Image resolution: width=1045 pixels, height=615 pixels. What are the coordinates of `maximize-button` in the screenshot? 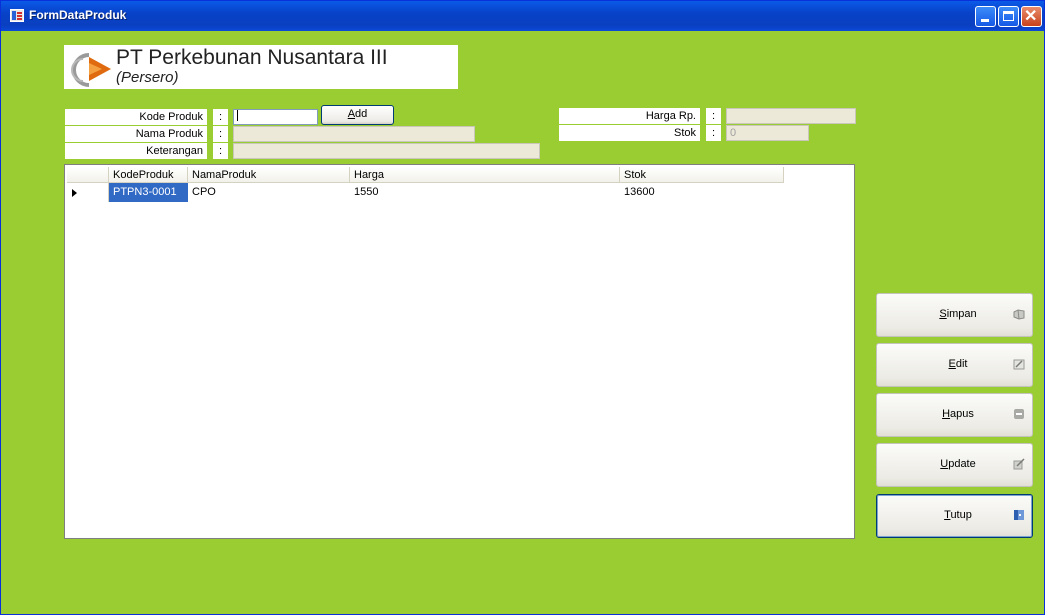 It's located at (1008, 16).